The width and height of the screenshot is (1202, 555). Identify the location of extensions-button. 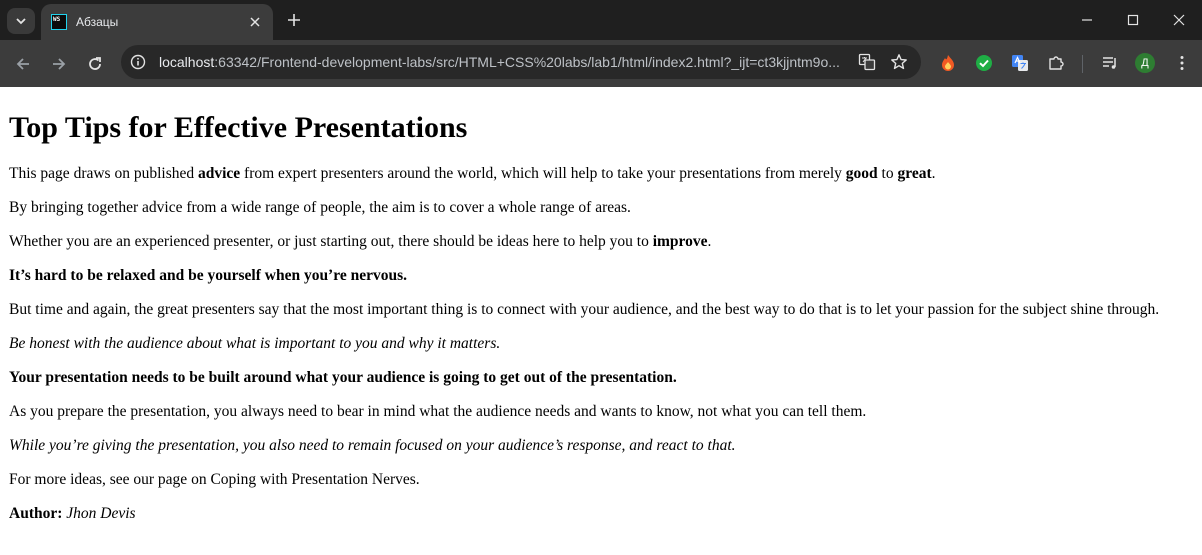
(1056, 63).